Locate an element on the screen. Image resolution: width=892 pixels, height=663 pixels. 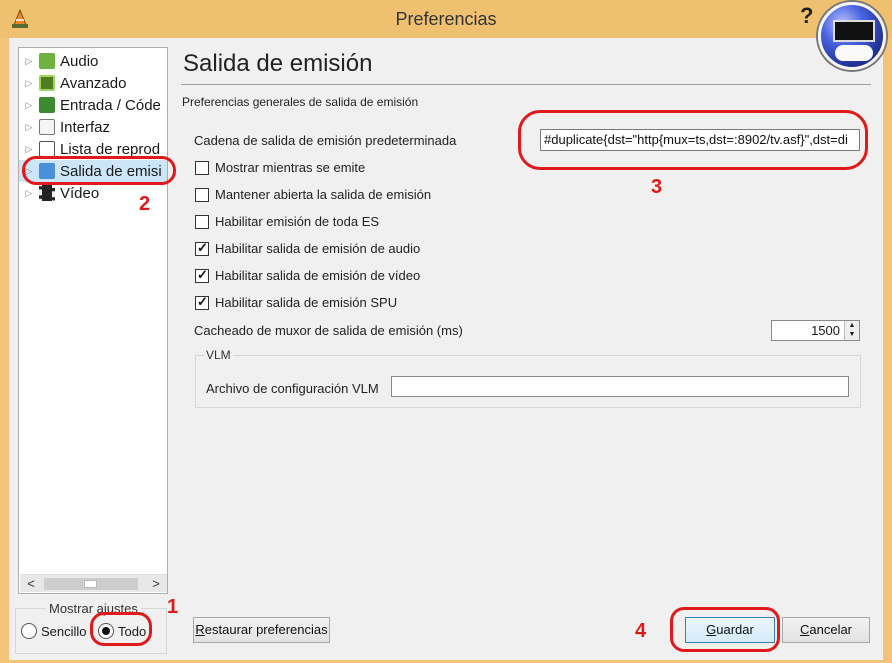
checkbox-label: Habilitar salida de emisión de audio is located at coordinates (318, 248).